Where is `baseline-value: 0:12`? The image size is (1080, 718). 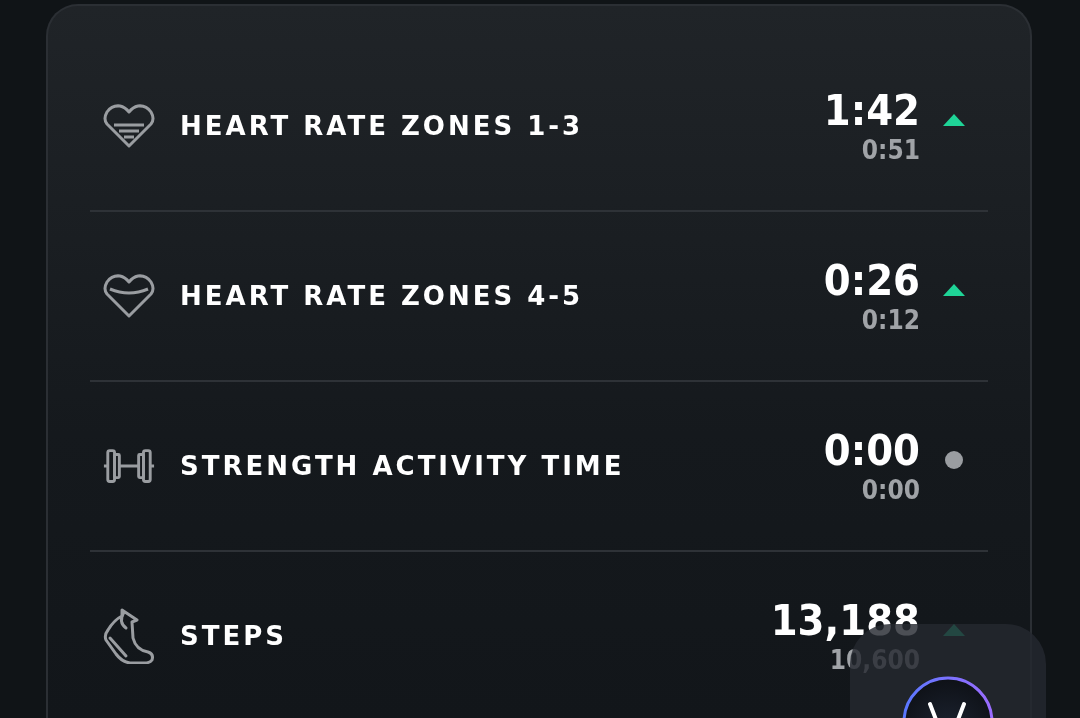
baseline-value: 0:12 is located at coordinates (890, 320).